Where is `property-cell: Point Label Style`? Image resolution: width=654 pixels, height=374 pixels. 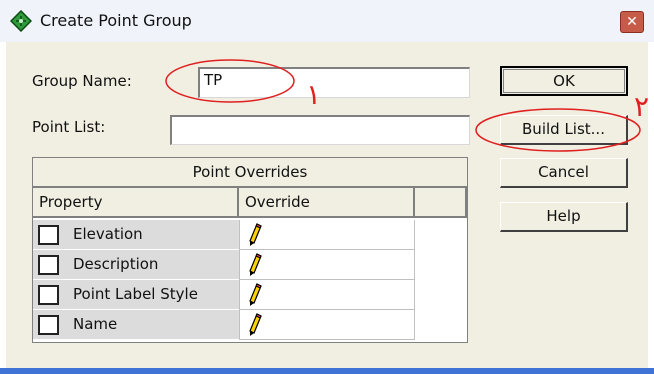 property-cell: Point Label Style is located at coordinates (136, 295).